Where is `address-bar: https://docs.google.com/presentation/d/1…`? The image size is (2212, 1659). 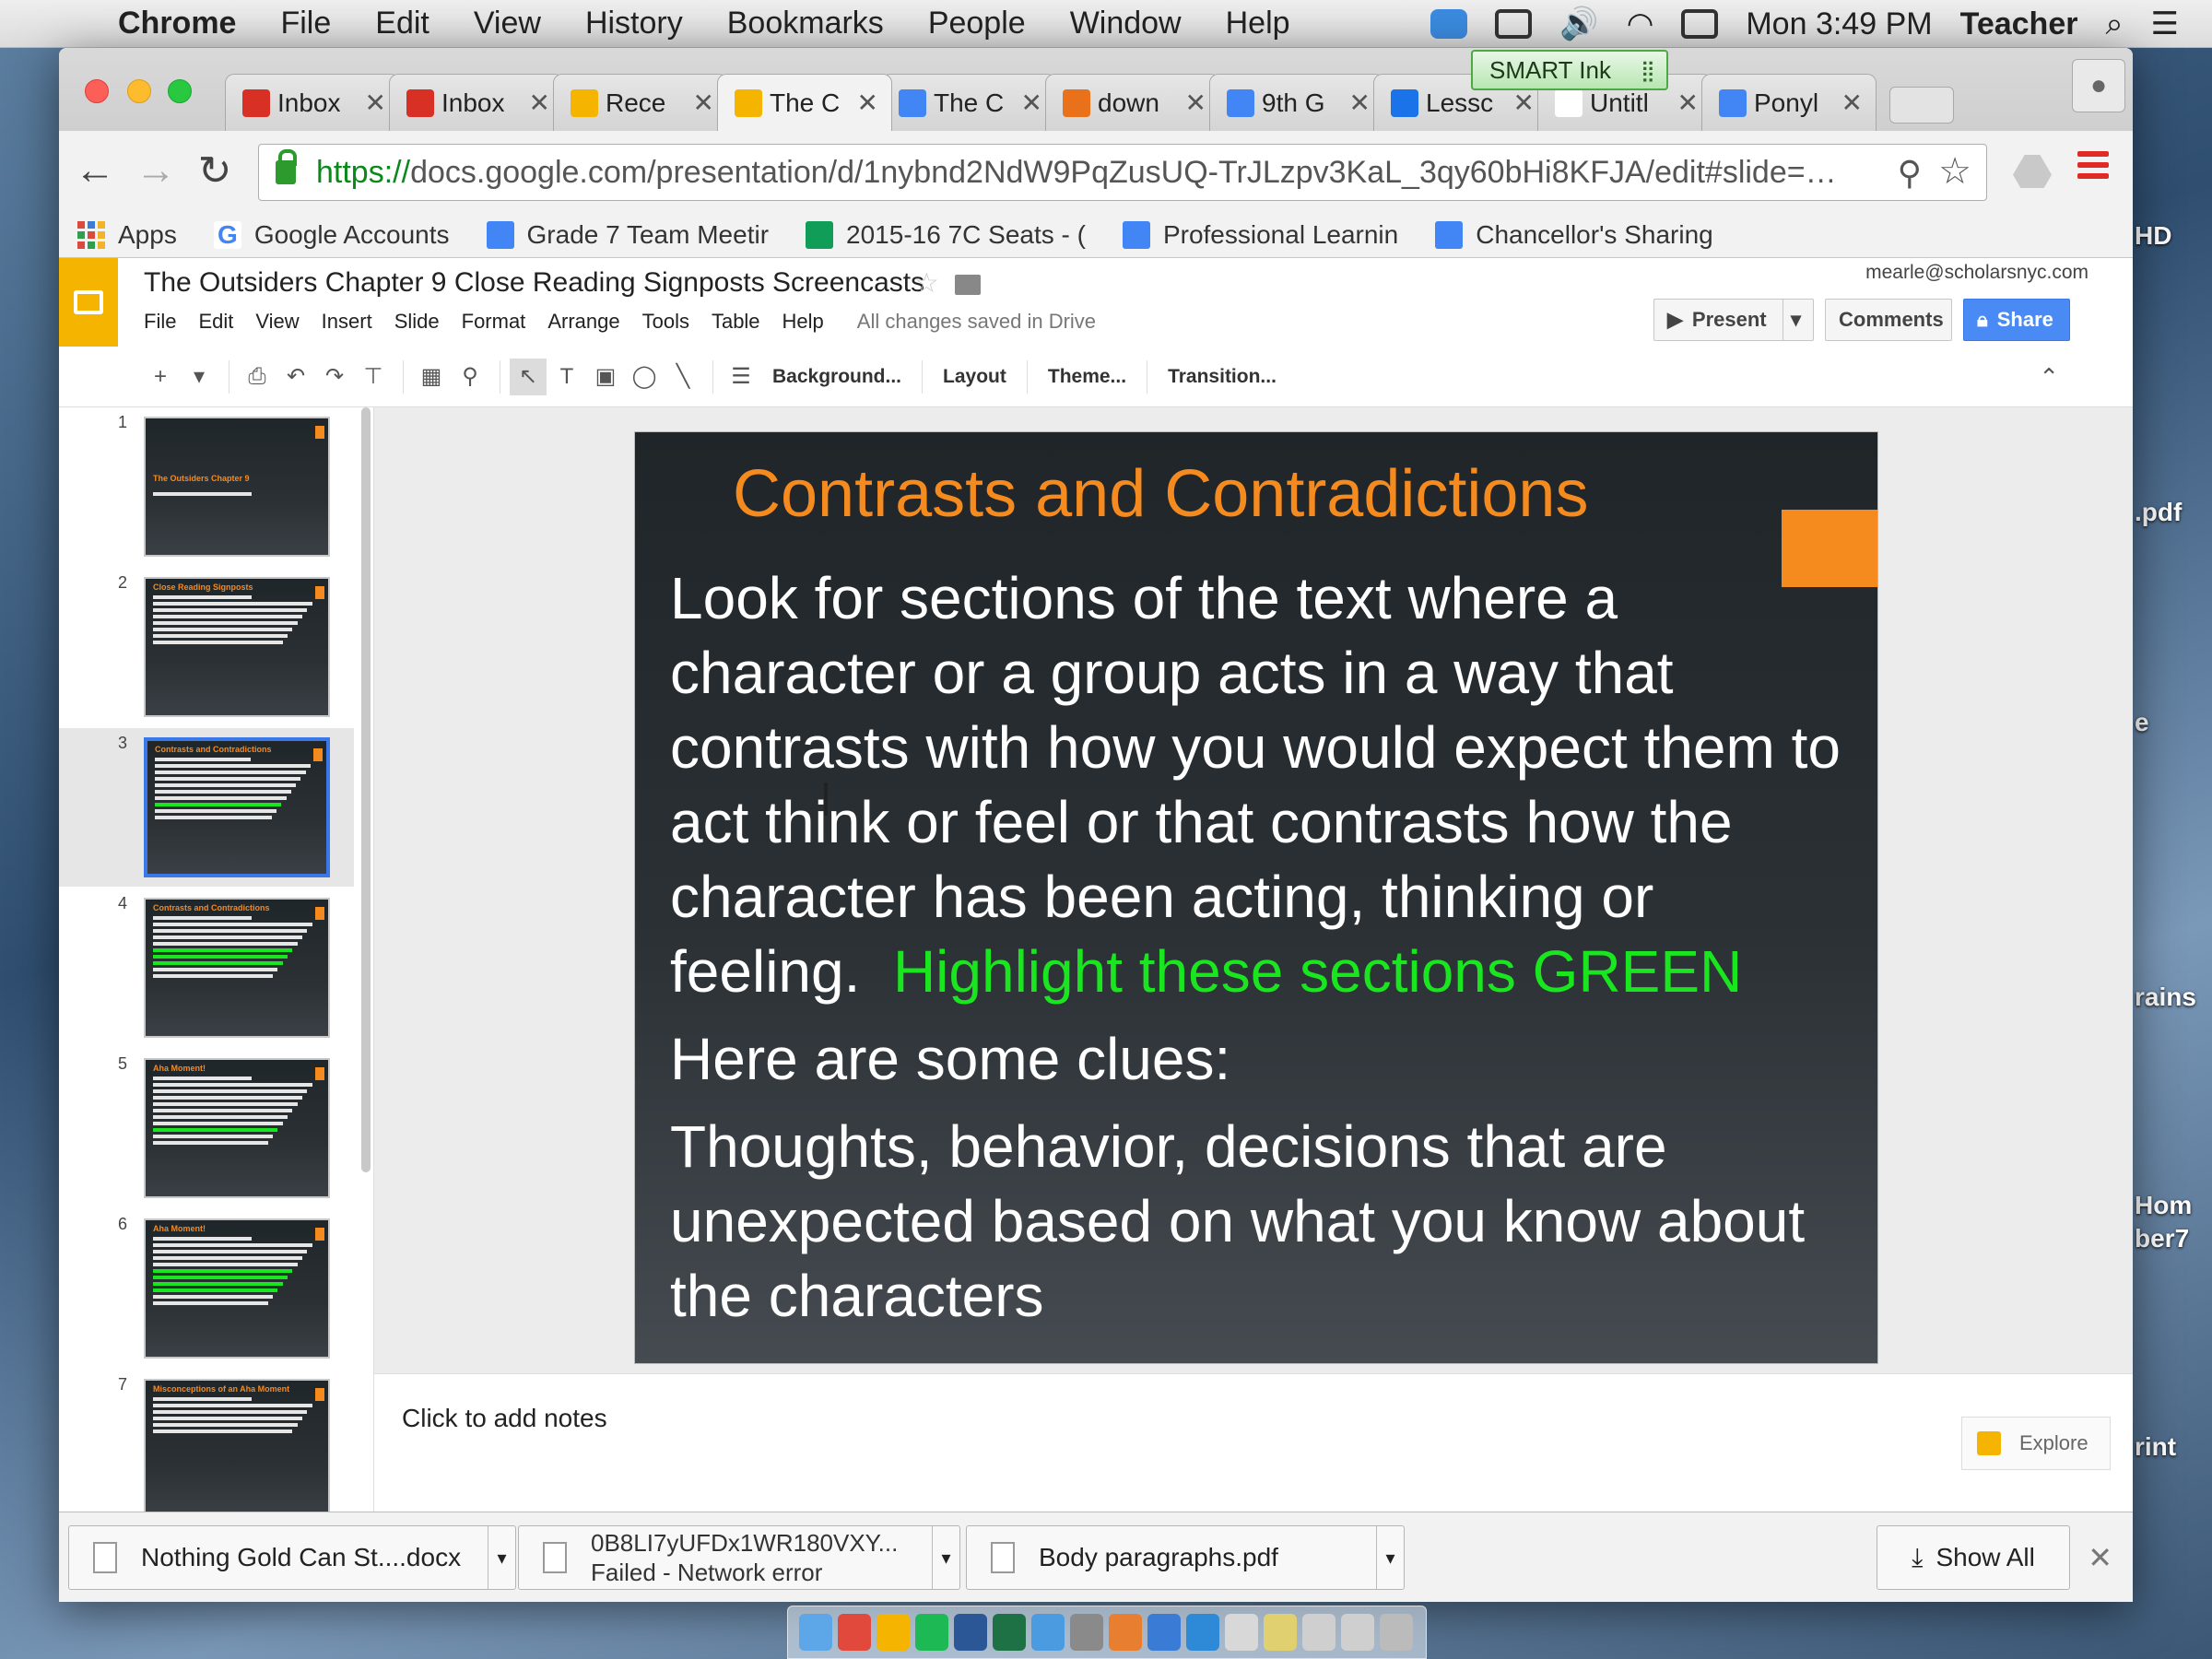 address-bar: https://docs.google.com/presentation/d/1… is located at coordinates (1122, 172).